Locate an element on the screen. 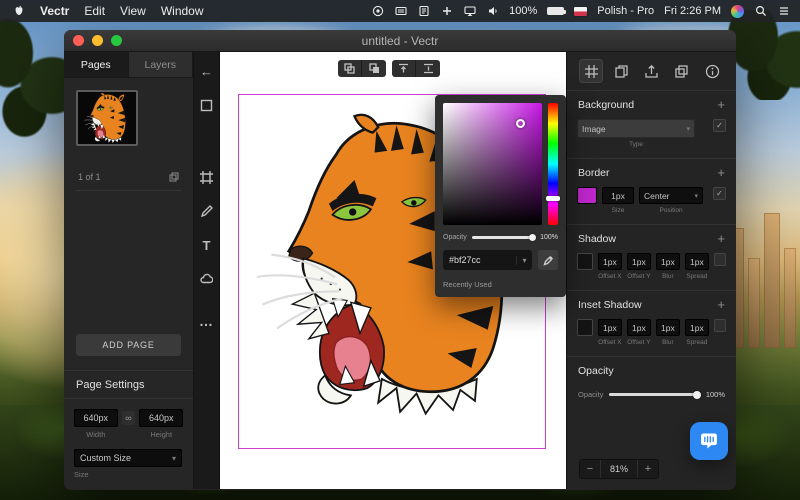 This screenshot has height=500, width=800. menu-view: View is located at coordinates (133, 11).